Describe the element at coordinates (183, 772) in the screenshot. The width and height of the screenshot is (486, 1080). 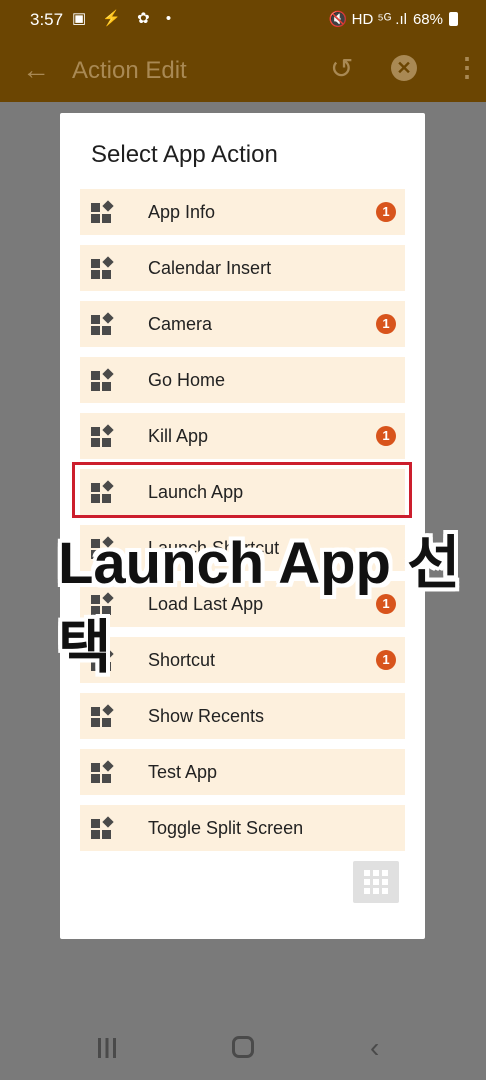
I see `action-item-label: Test App` at that location.